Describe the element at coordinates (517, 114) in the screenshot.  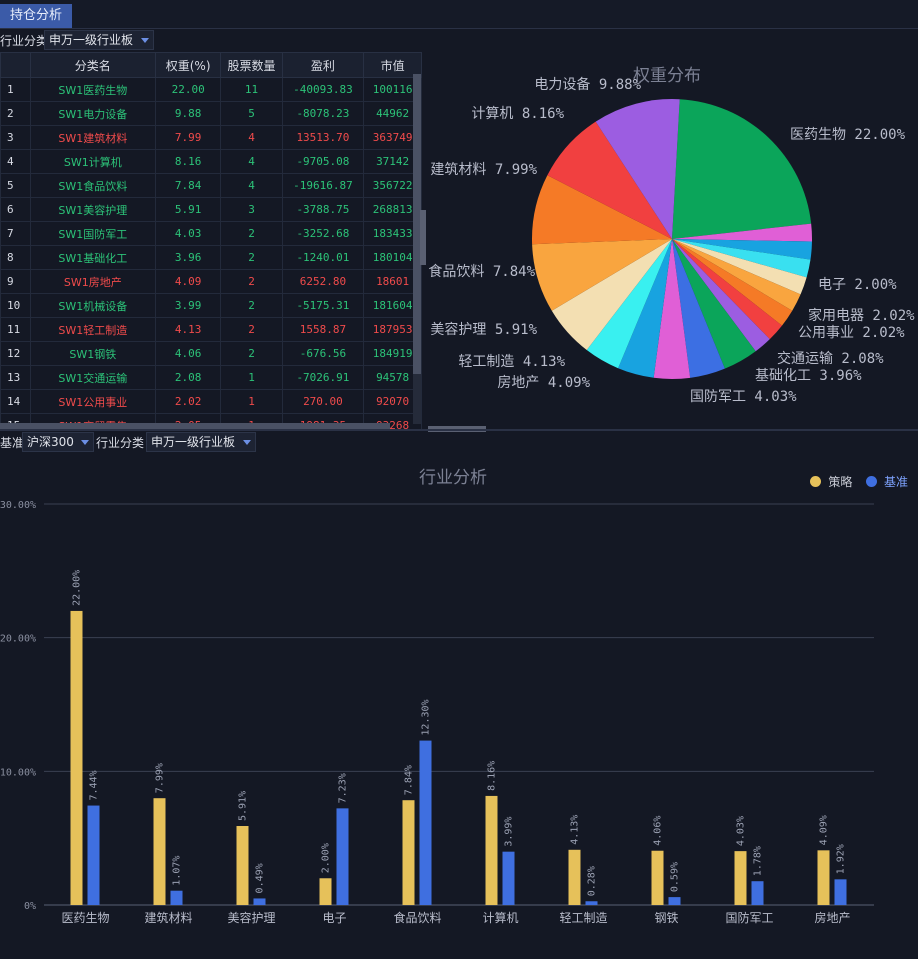
I see `pie-slice-label: 计算机 8.16%` at that location.